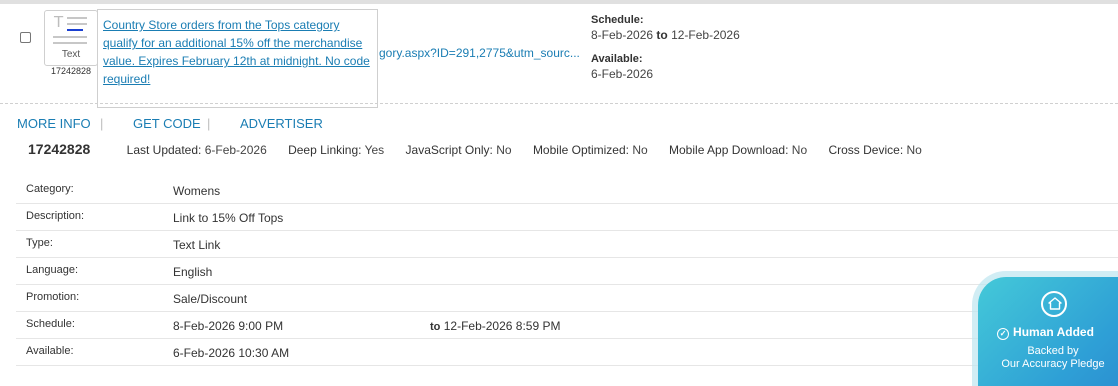 This screenshot has height=386, width=1118. What do you see at coordinates (39, 243) in the screenshot?
I see `detail-key: Type:` at bounding box center [39, 243].